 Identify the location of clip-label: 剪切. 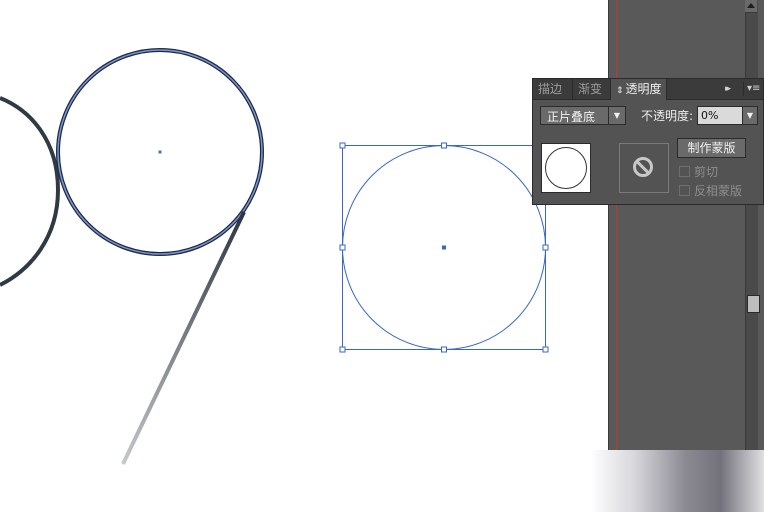
(706, 172).